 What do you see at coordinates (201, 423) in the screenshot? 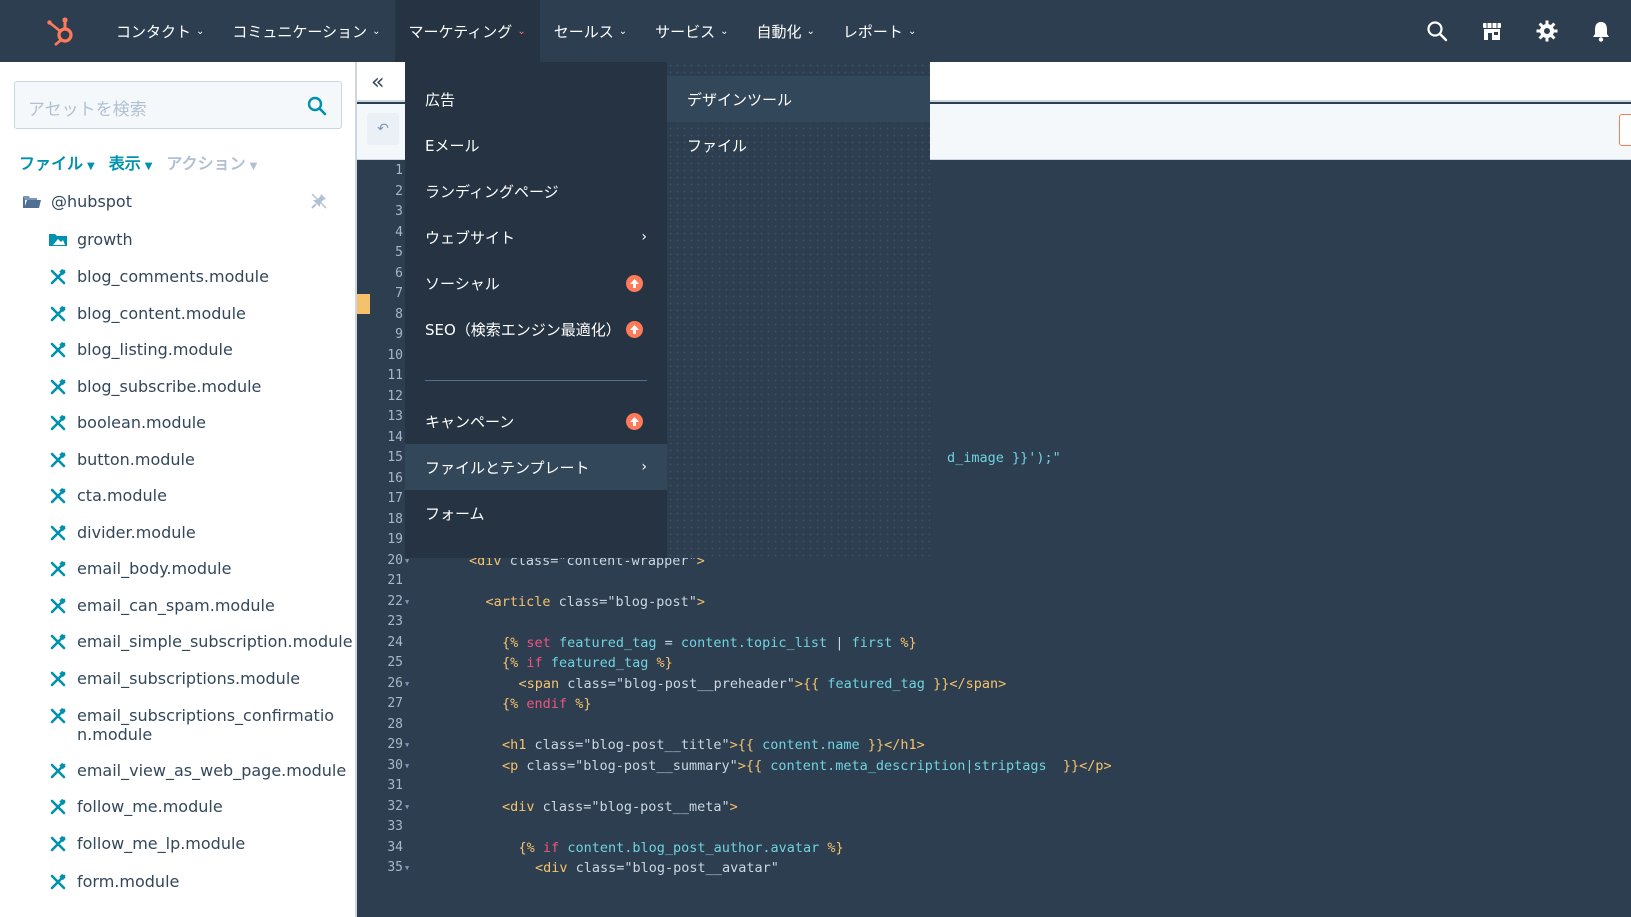
I see `tree-item: boolean.module` at bounding box center [201, 423].